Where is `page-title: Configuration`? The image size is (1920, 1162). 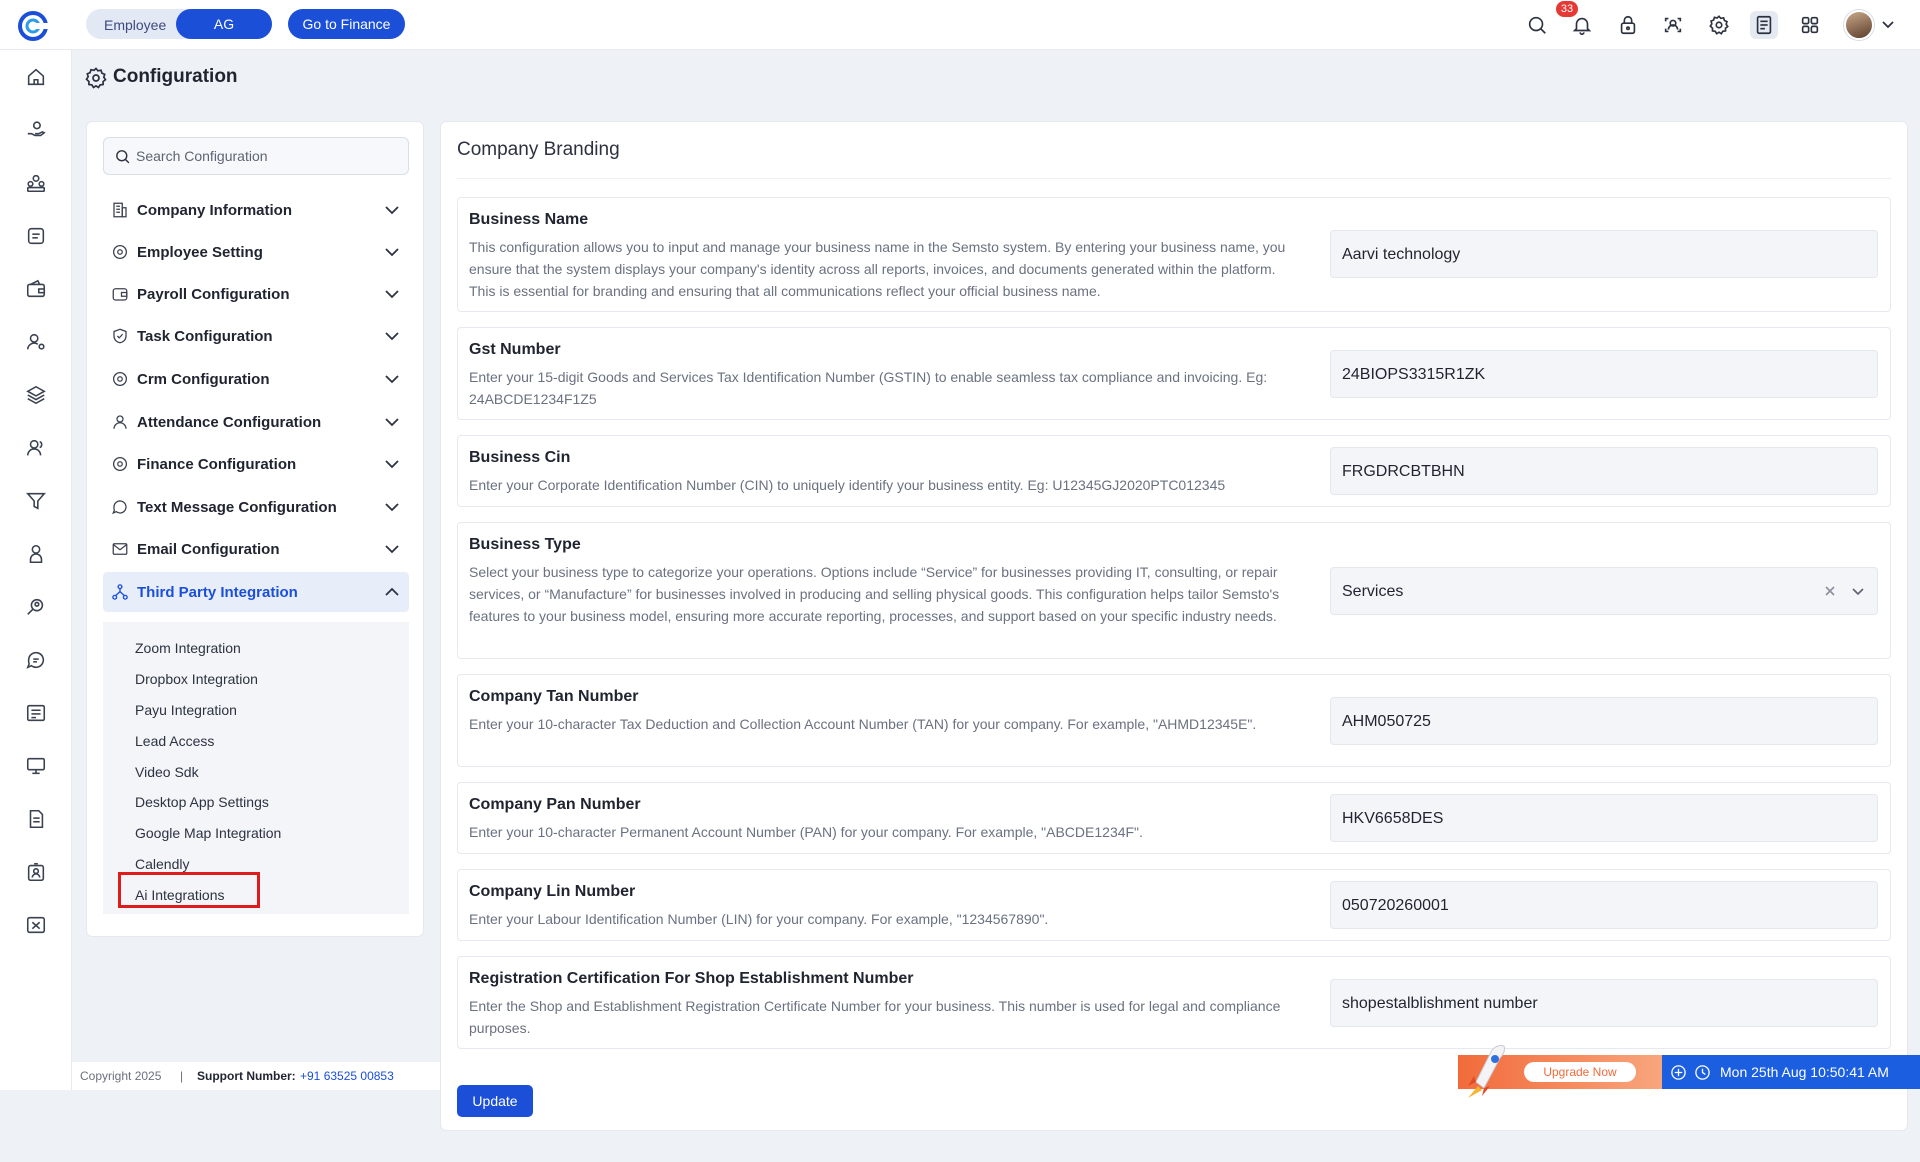
page-title: Configuration is located at coordinates (175, 76).